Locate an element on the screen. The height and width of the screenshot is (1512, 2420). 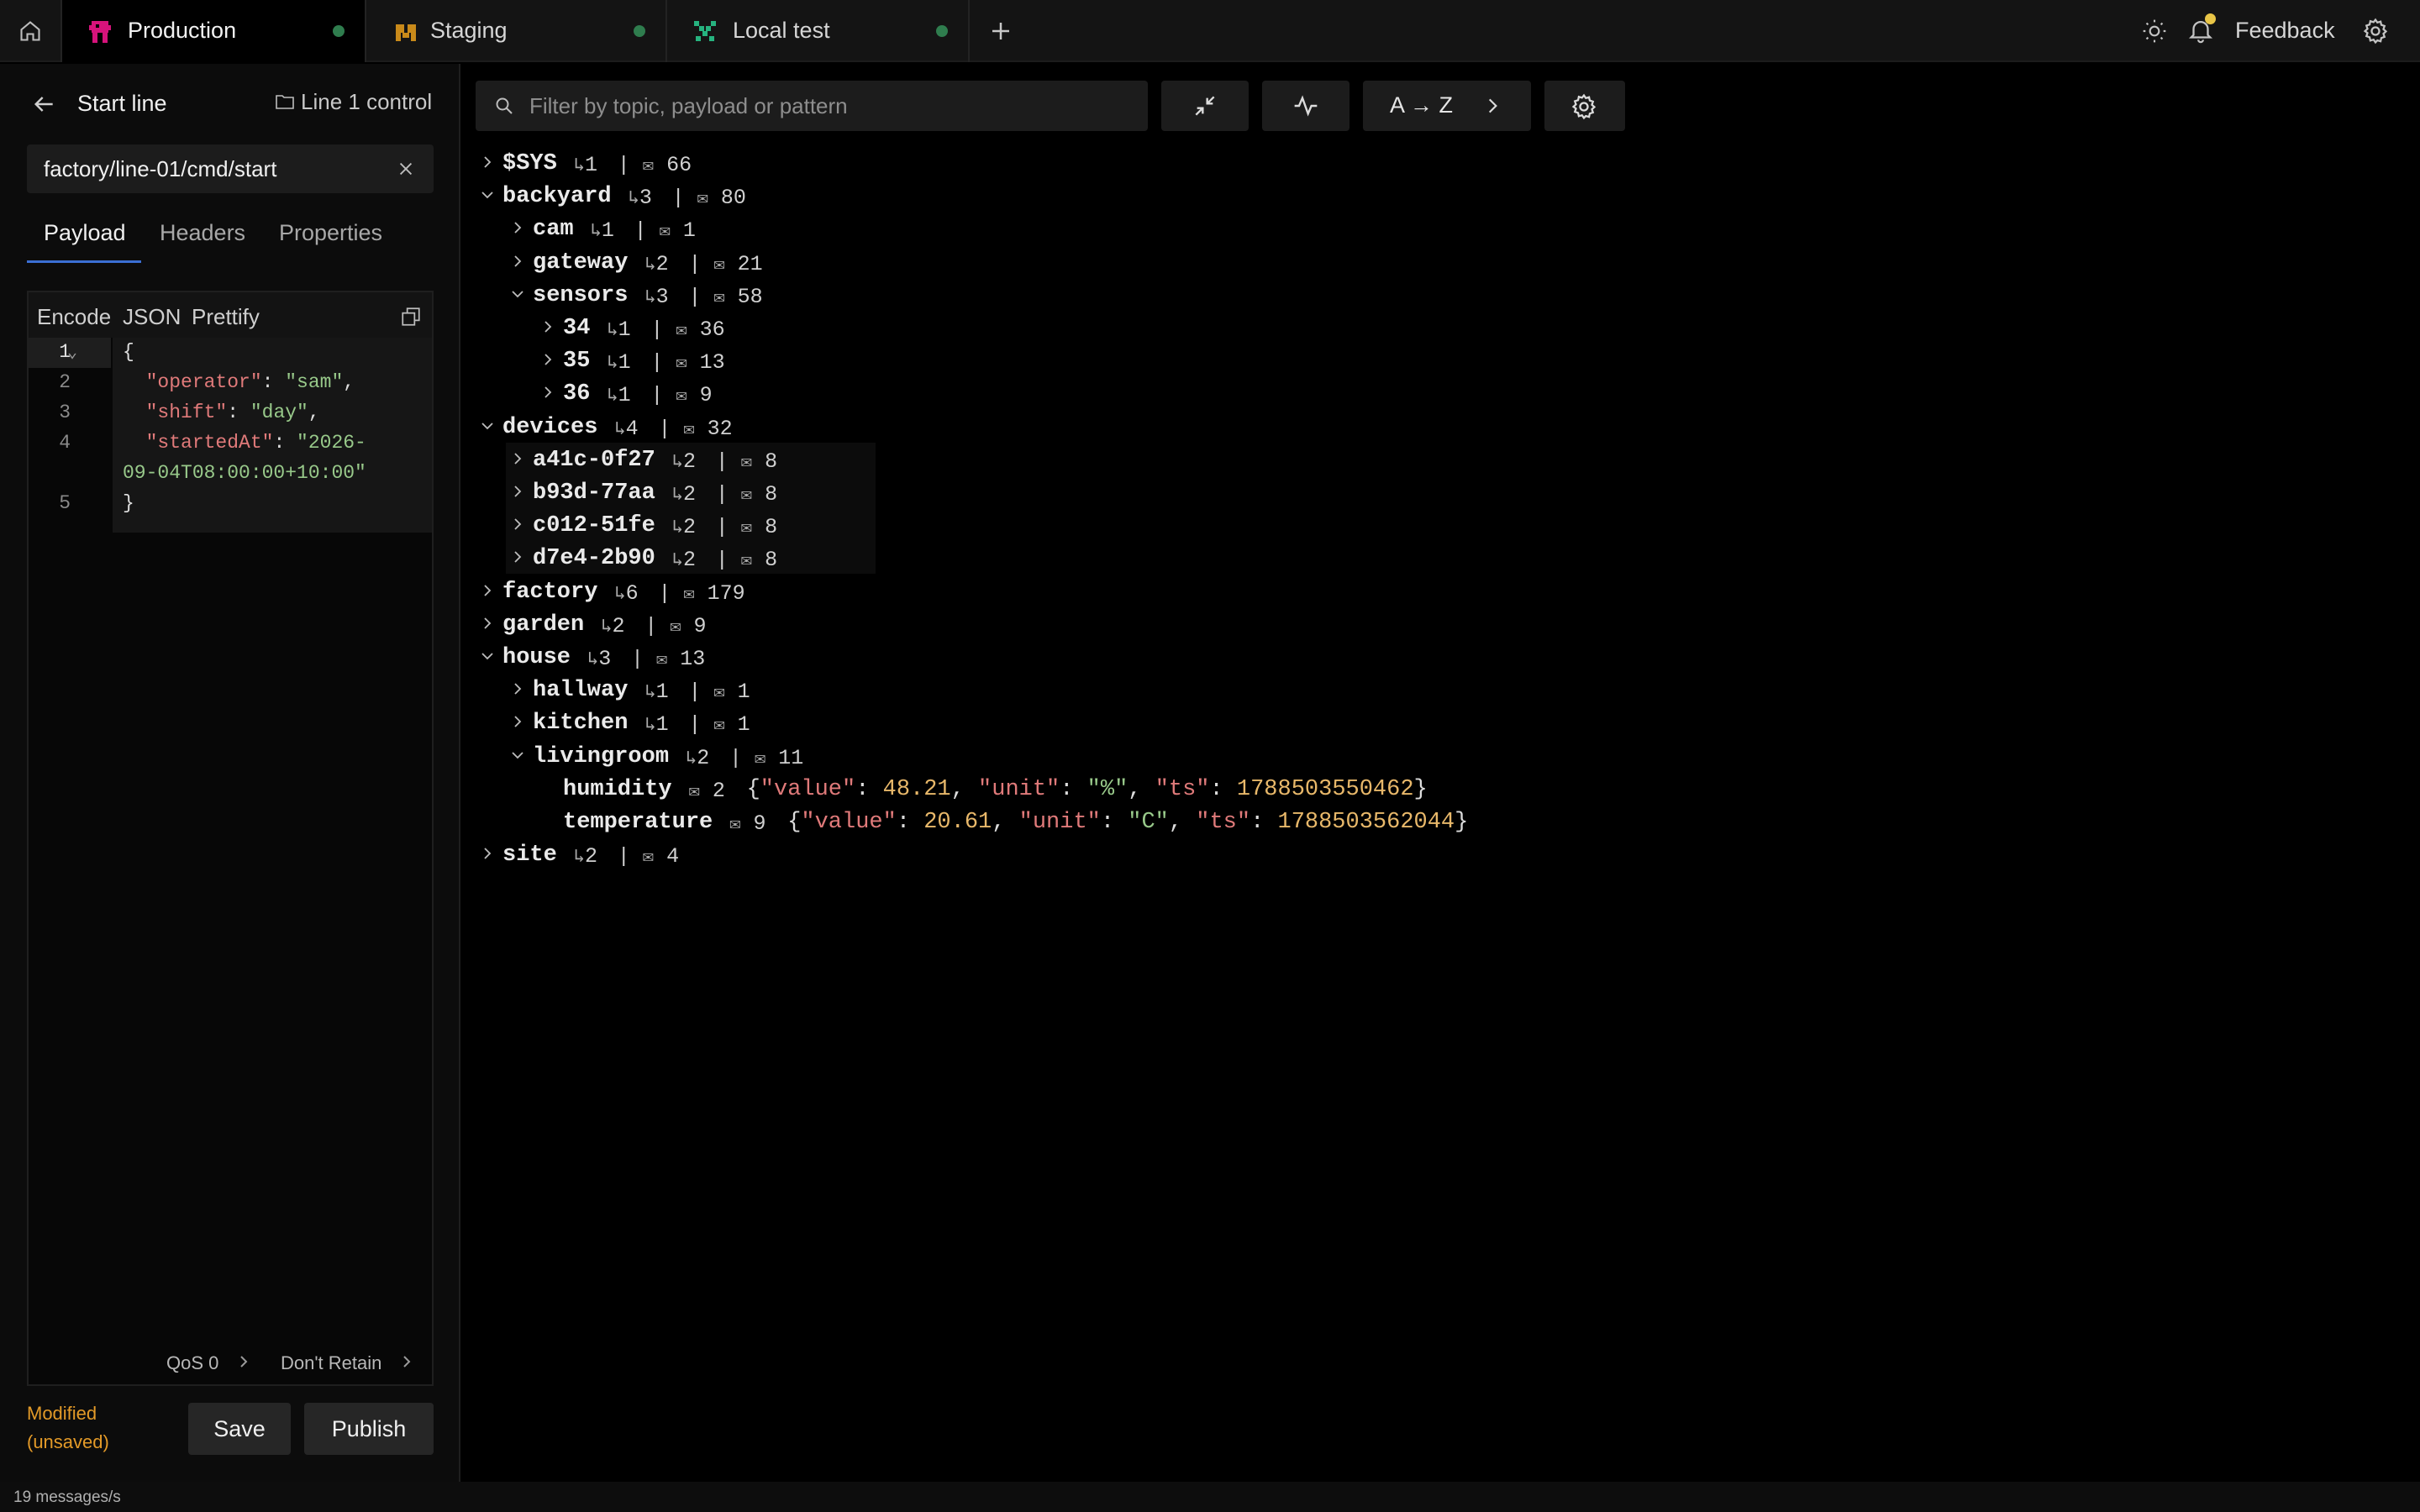
sun-icon is located at coordinates (2154, 31).